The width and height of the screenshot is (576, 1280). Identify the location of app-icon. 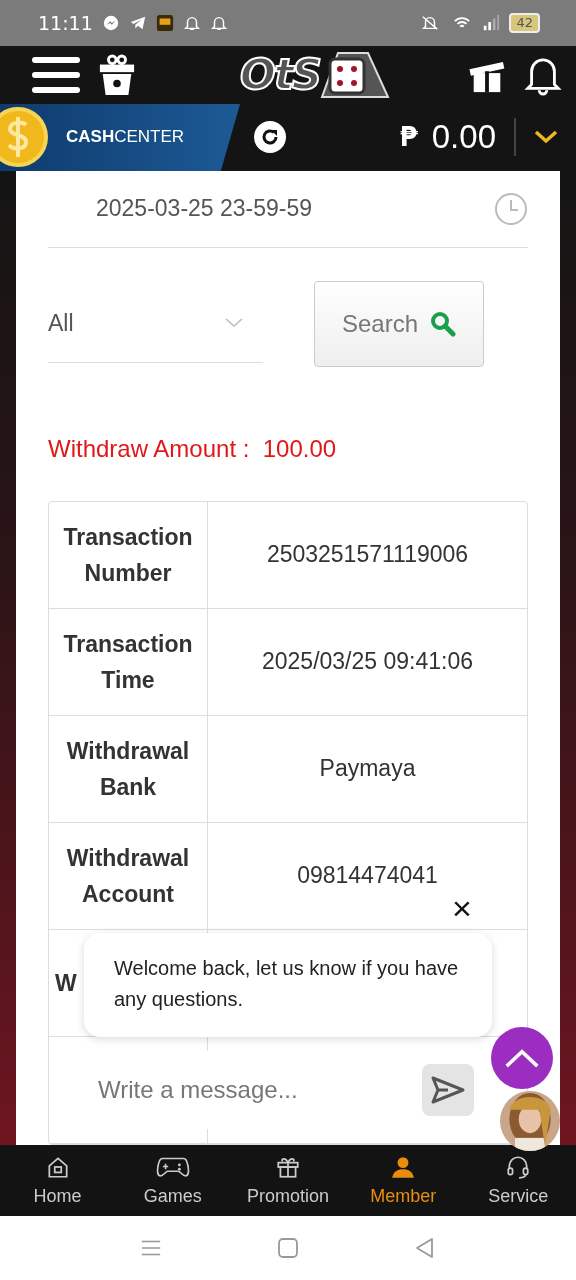
(164, 23).